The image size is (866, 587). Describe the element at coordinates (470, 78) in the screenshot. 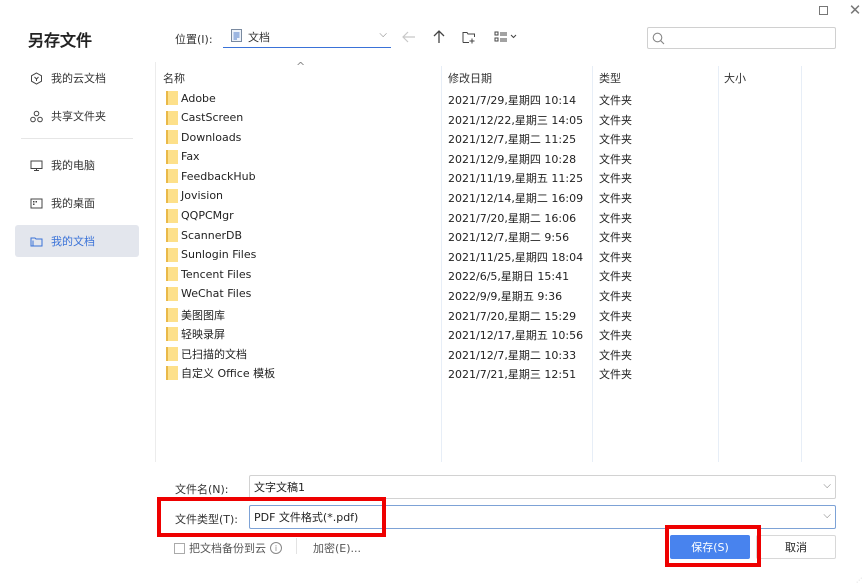

I see `column-header-date: 修改日期` at that location.